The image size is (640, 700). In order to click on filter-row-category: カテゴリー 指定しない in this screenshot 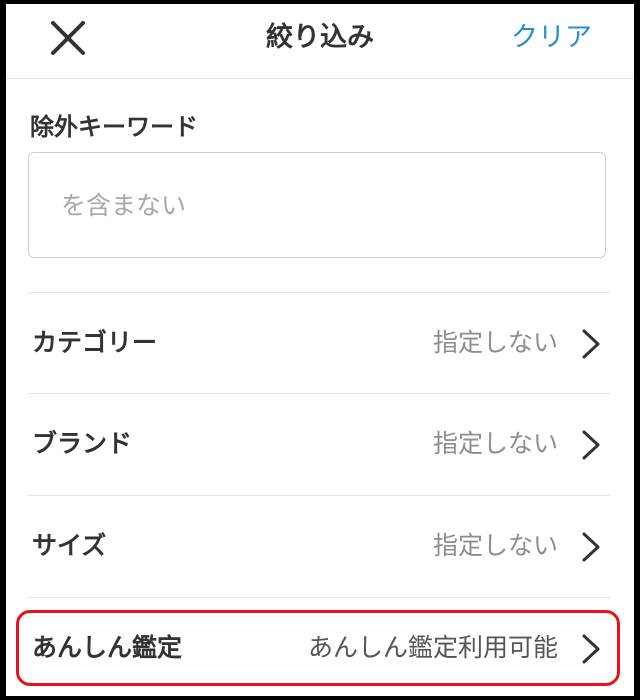, I will do `click(319, 342)`.